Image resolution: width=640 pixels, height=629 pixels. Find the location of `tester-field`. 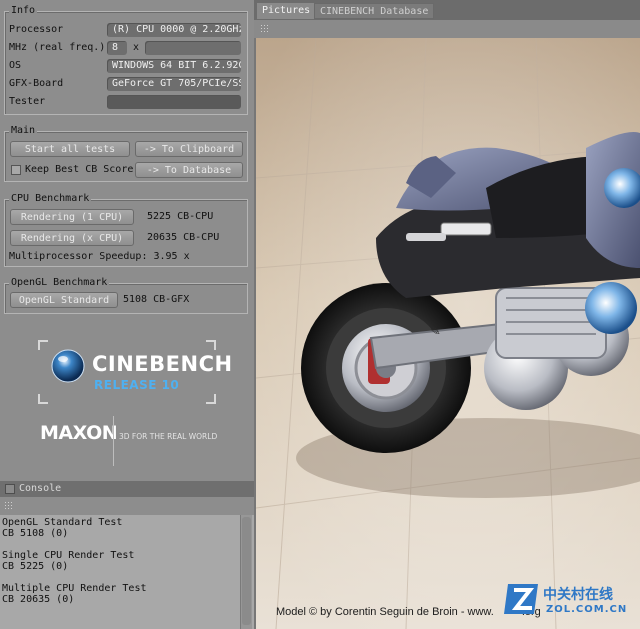

tester-field is located at coordinates (174, 102).